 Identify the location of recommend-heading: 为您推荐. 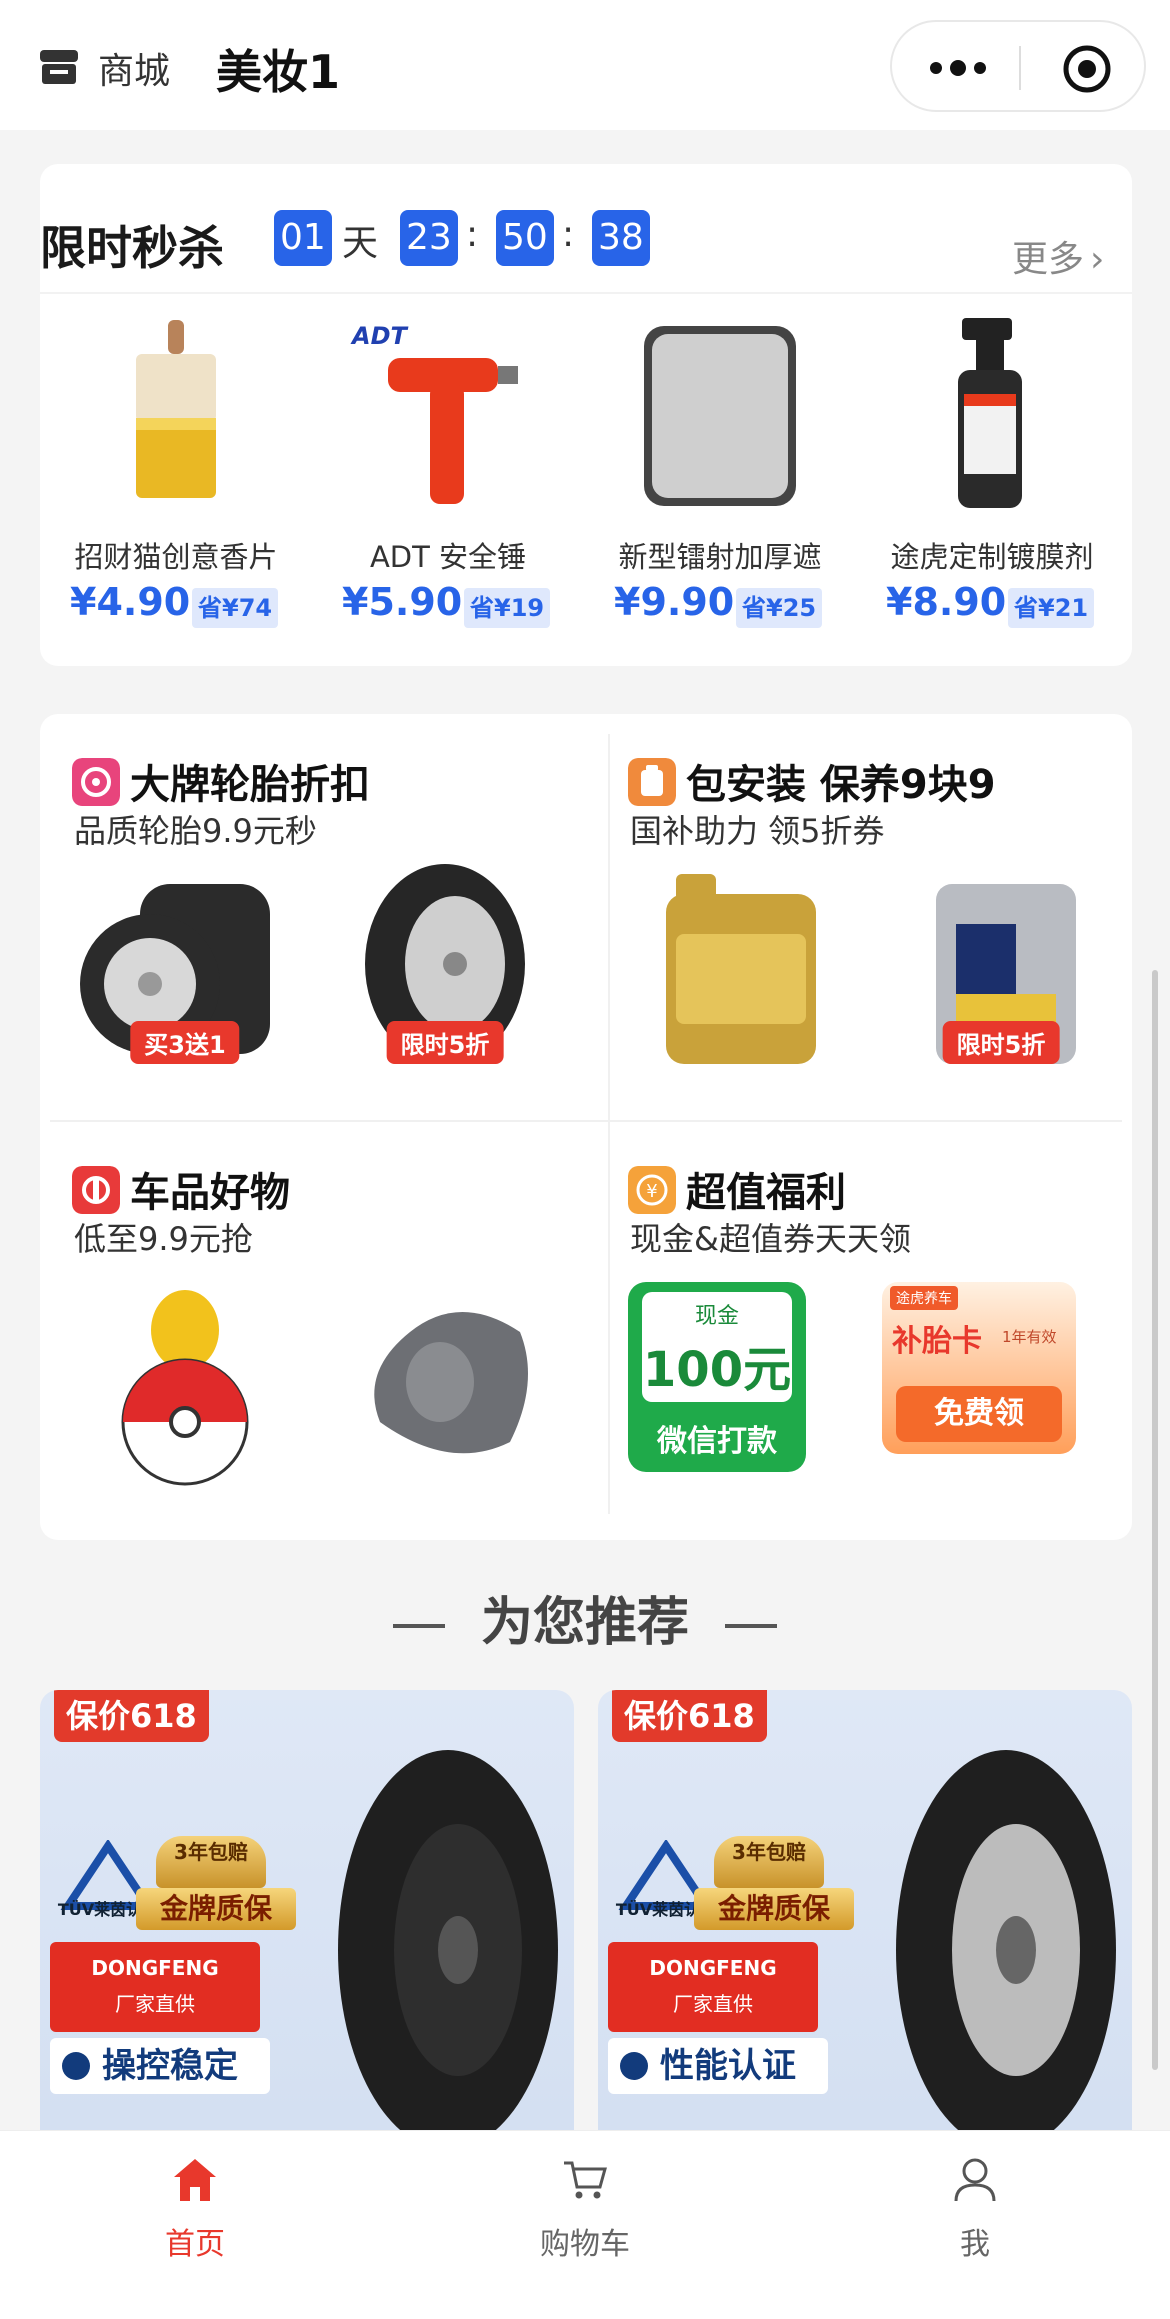
(585, 1617).